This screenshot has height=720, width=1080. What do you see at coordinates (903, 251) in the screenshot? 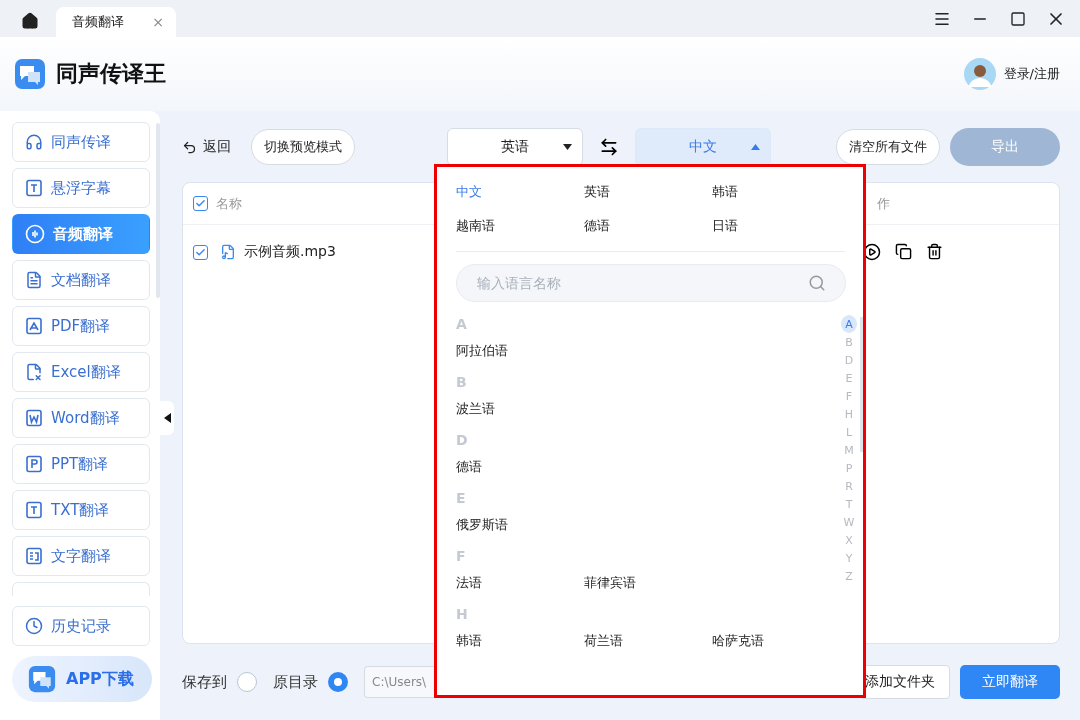
I see `copy-icon` at bounding box center [903, 251].